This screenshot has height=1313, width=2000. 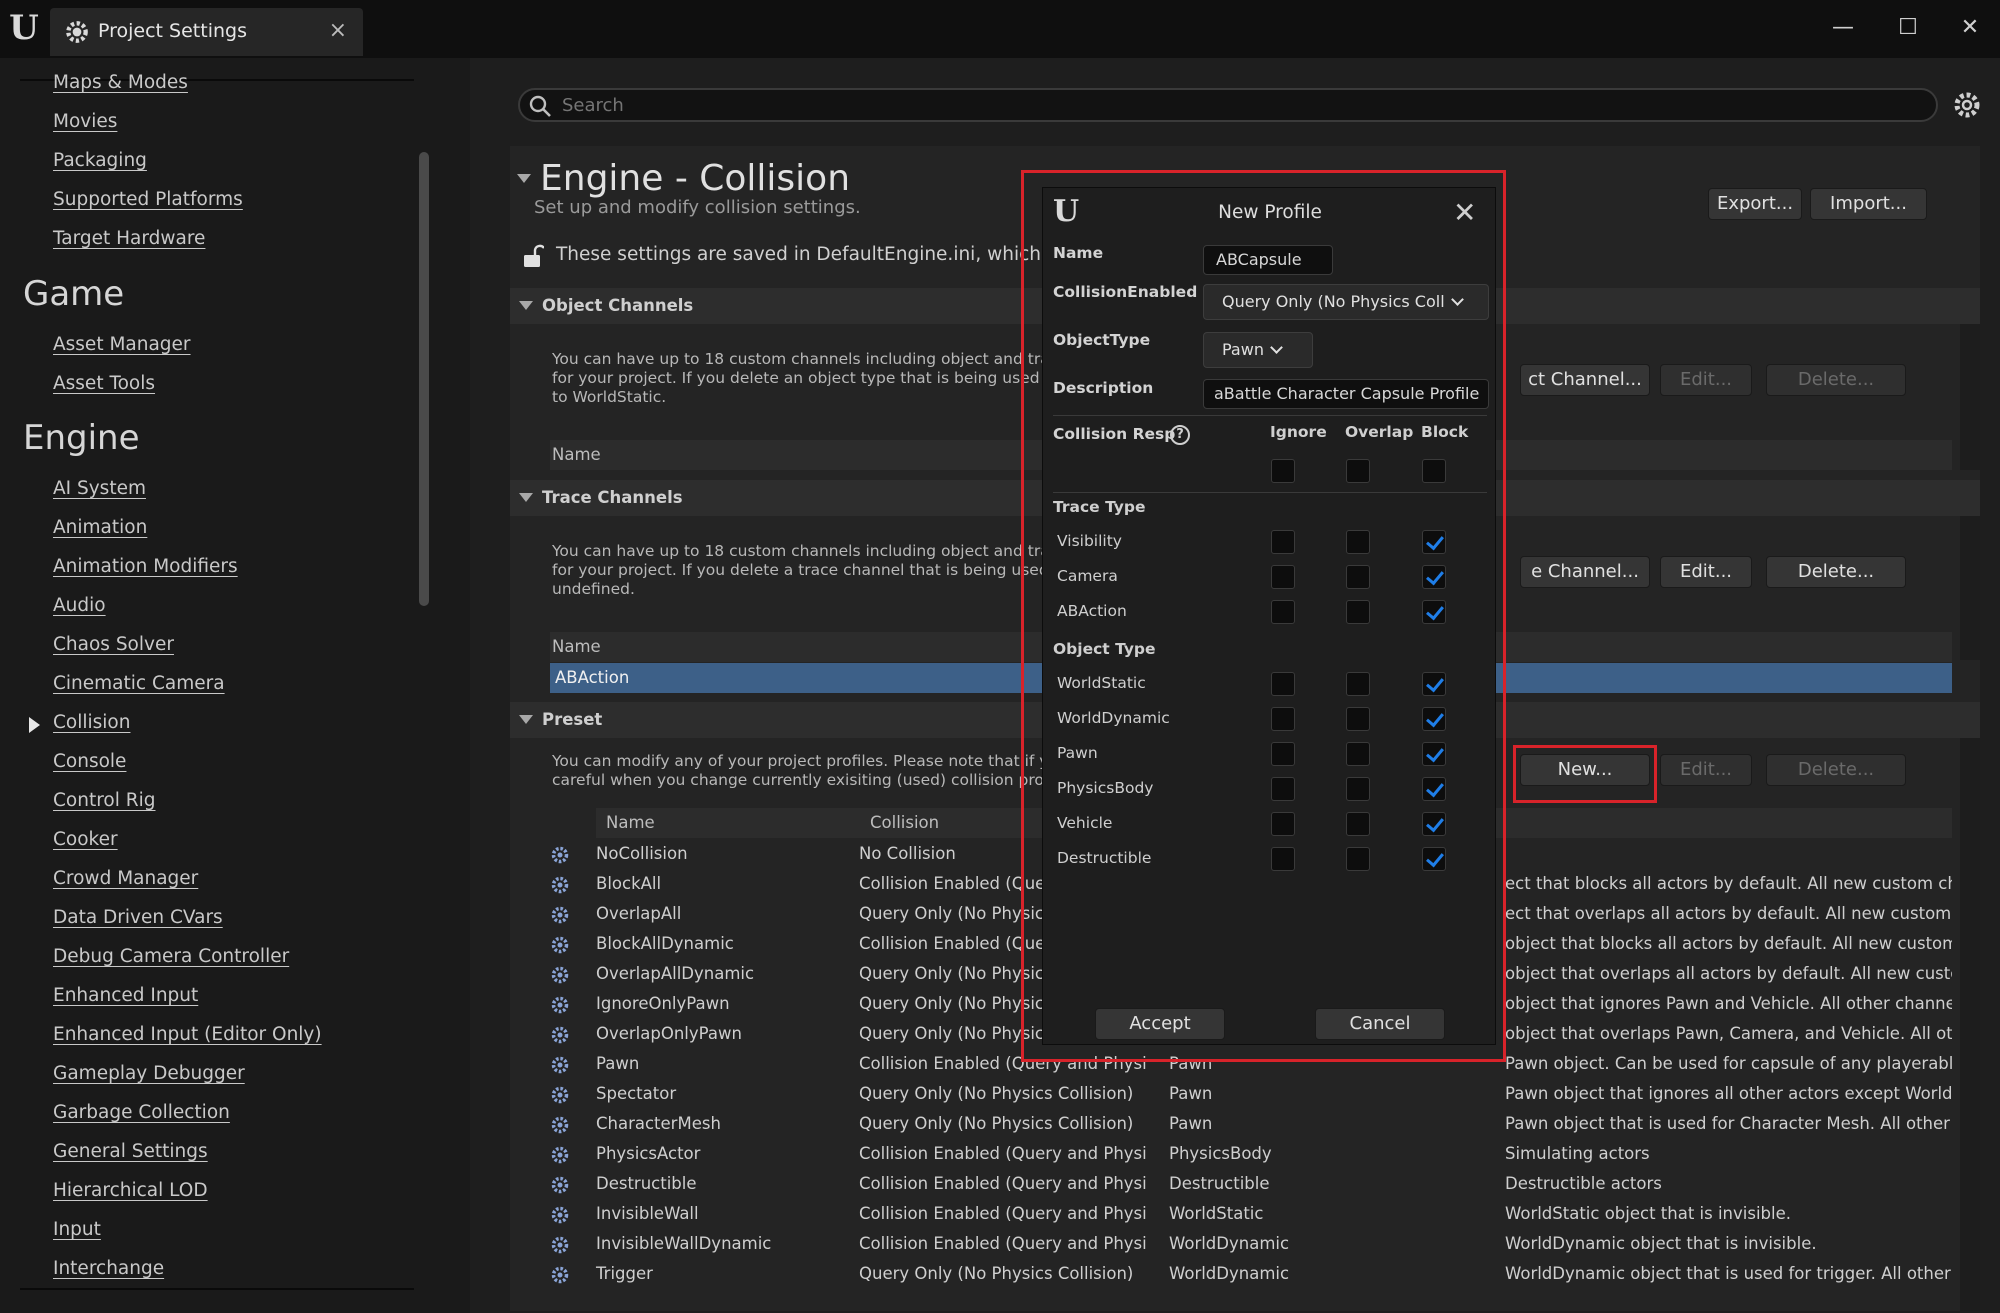 I want to click on sidebar-item-hierarchical-lod: Hierarchical LOD, so click(x=130, y=1190).